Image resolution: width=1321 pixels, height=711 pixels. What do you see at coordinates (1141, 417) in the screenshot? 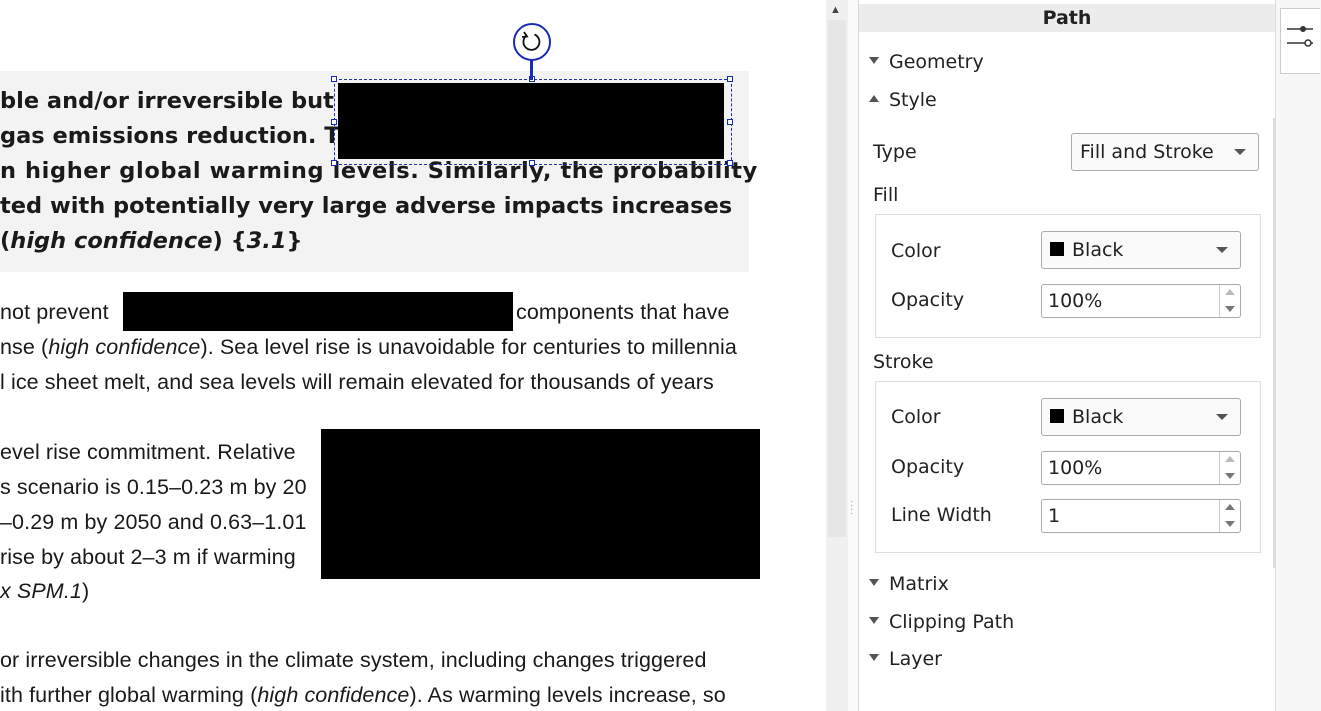
I see `stroke-color-dropdown: Black` at bounding box center [1141, 417].